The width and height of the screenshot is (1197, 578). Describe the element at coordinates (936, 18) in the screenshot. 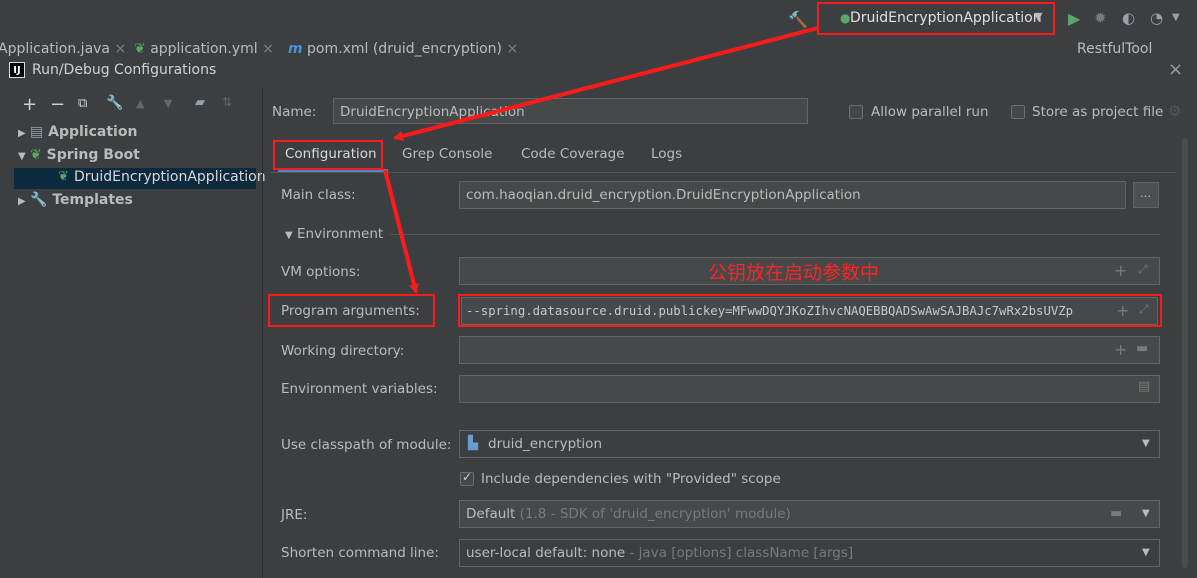

I see `highlight-run-config` at that location.